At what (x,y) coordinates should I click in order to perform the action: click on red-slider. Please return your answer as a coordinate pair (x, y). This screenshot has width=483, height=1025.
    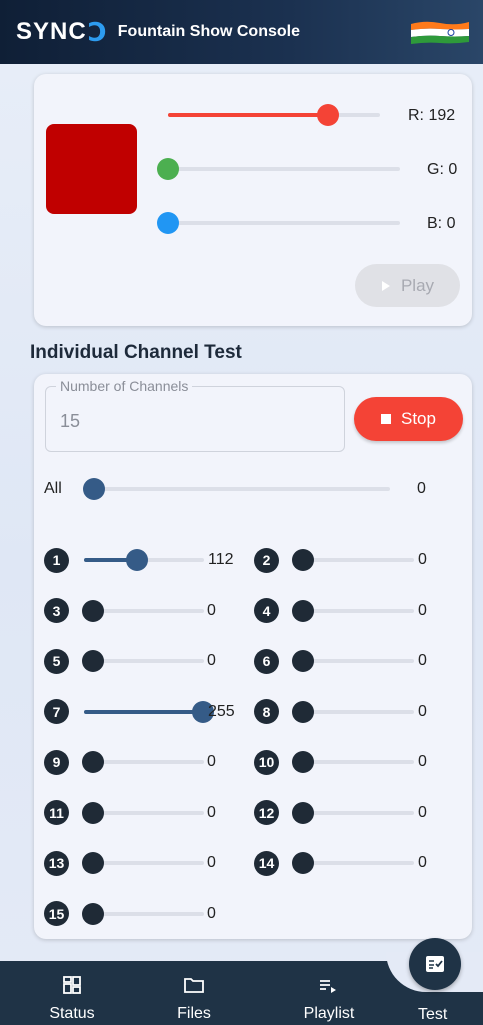
    Looking at the image, I should click on (274, 115).